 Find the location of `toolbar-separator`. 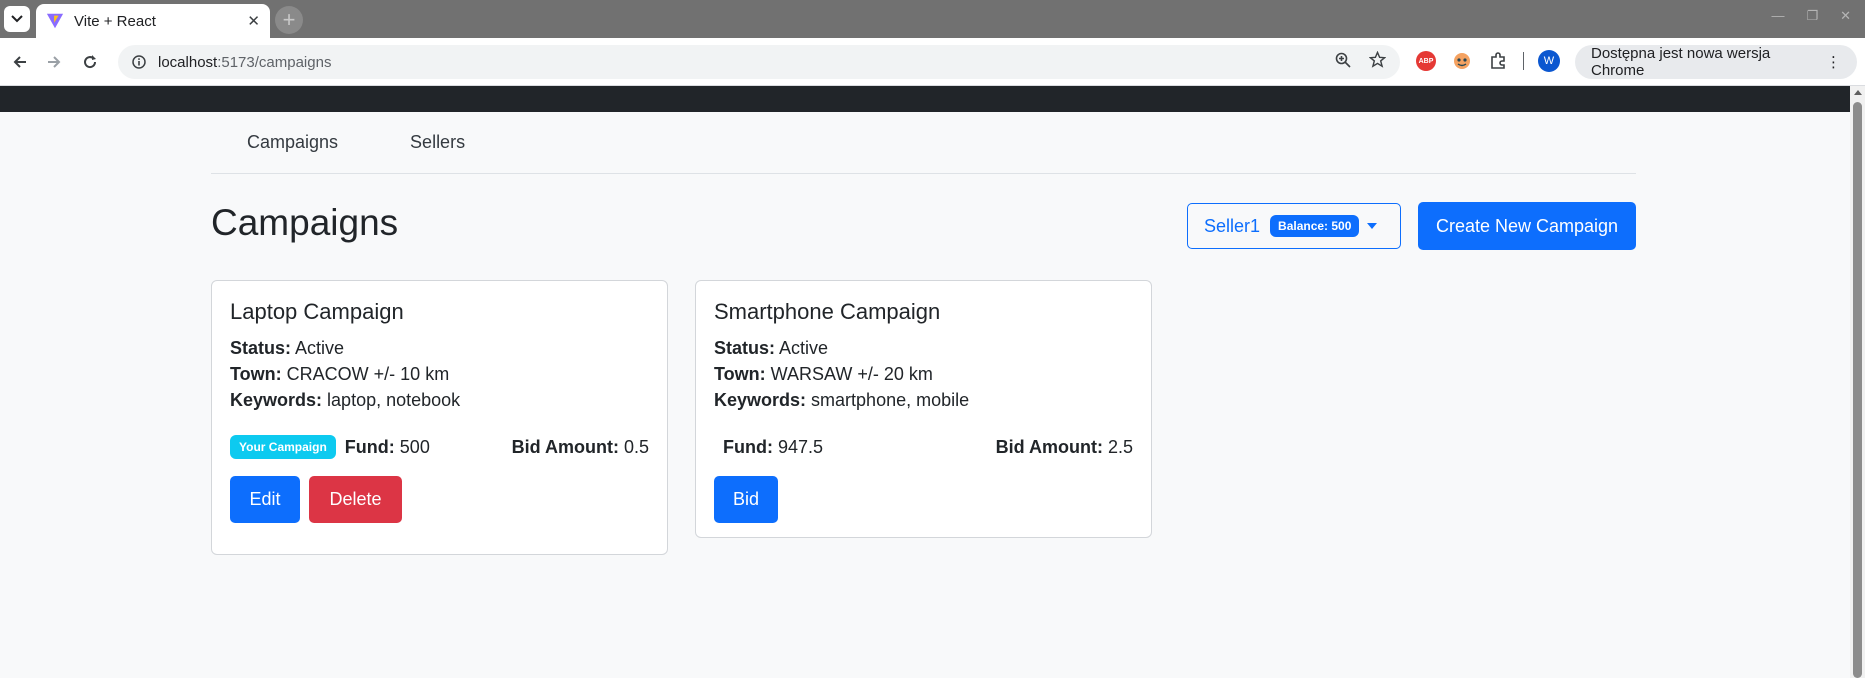

toolbar-separator is located at coordinates (1523, 61).